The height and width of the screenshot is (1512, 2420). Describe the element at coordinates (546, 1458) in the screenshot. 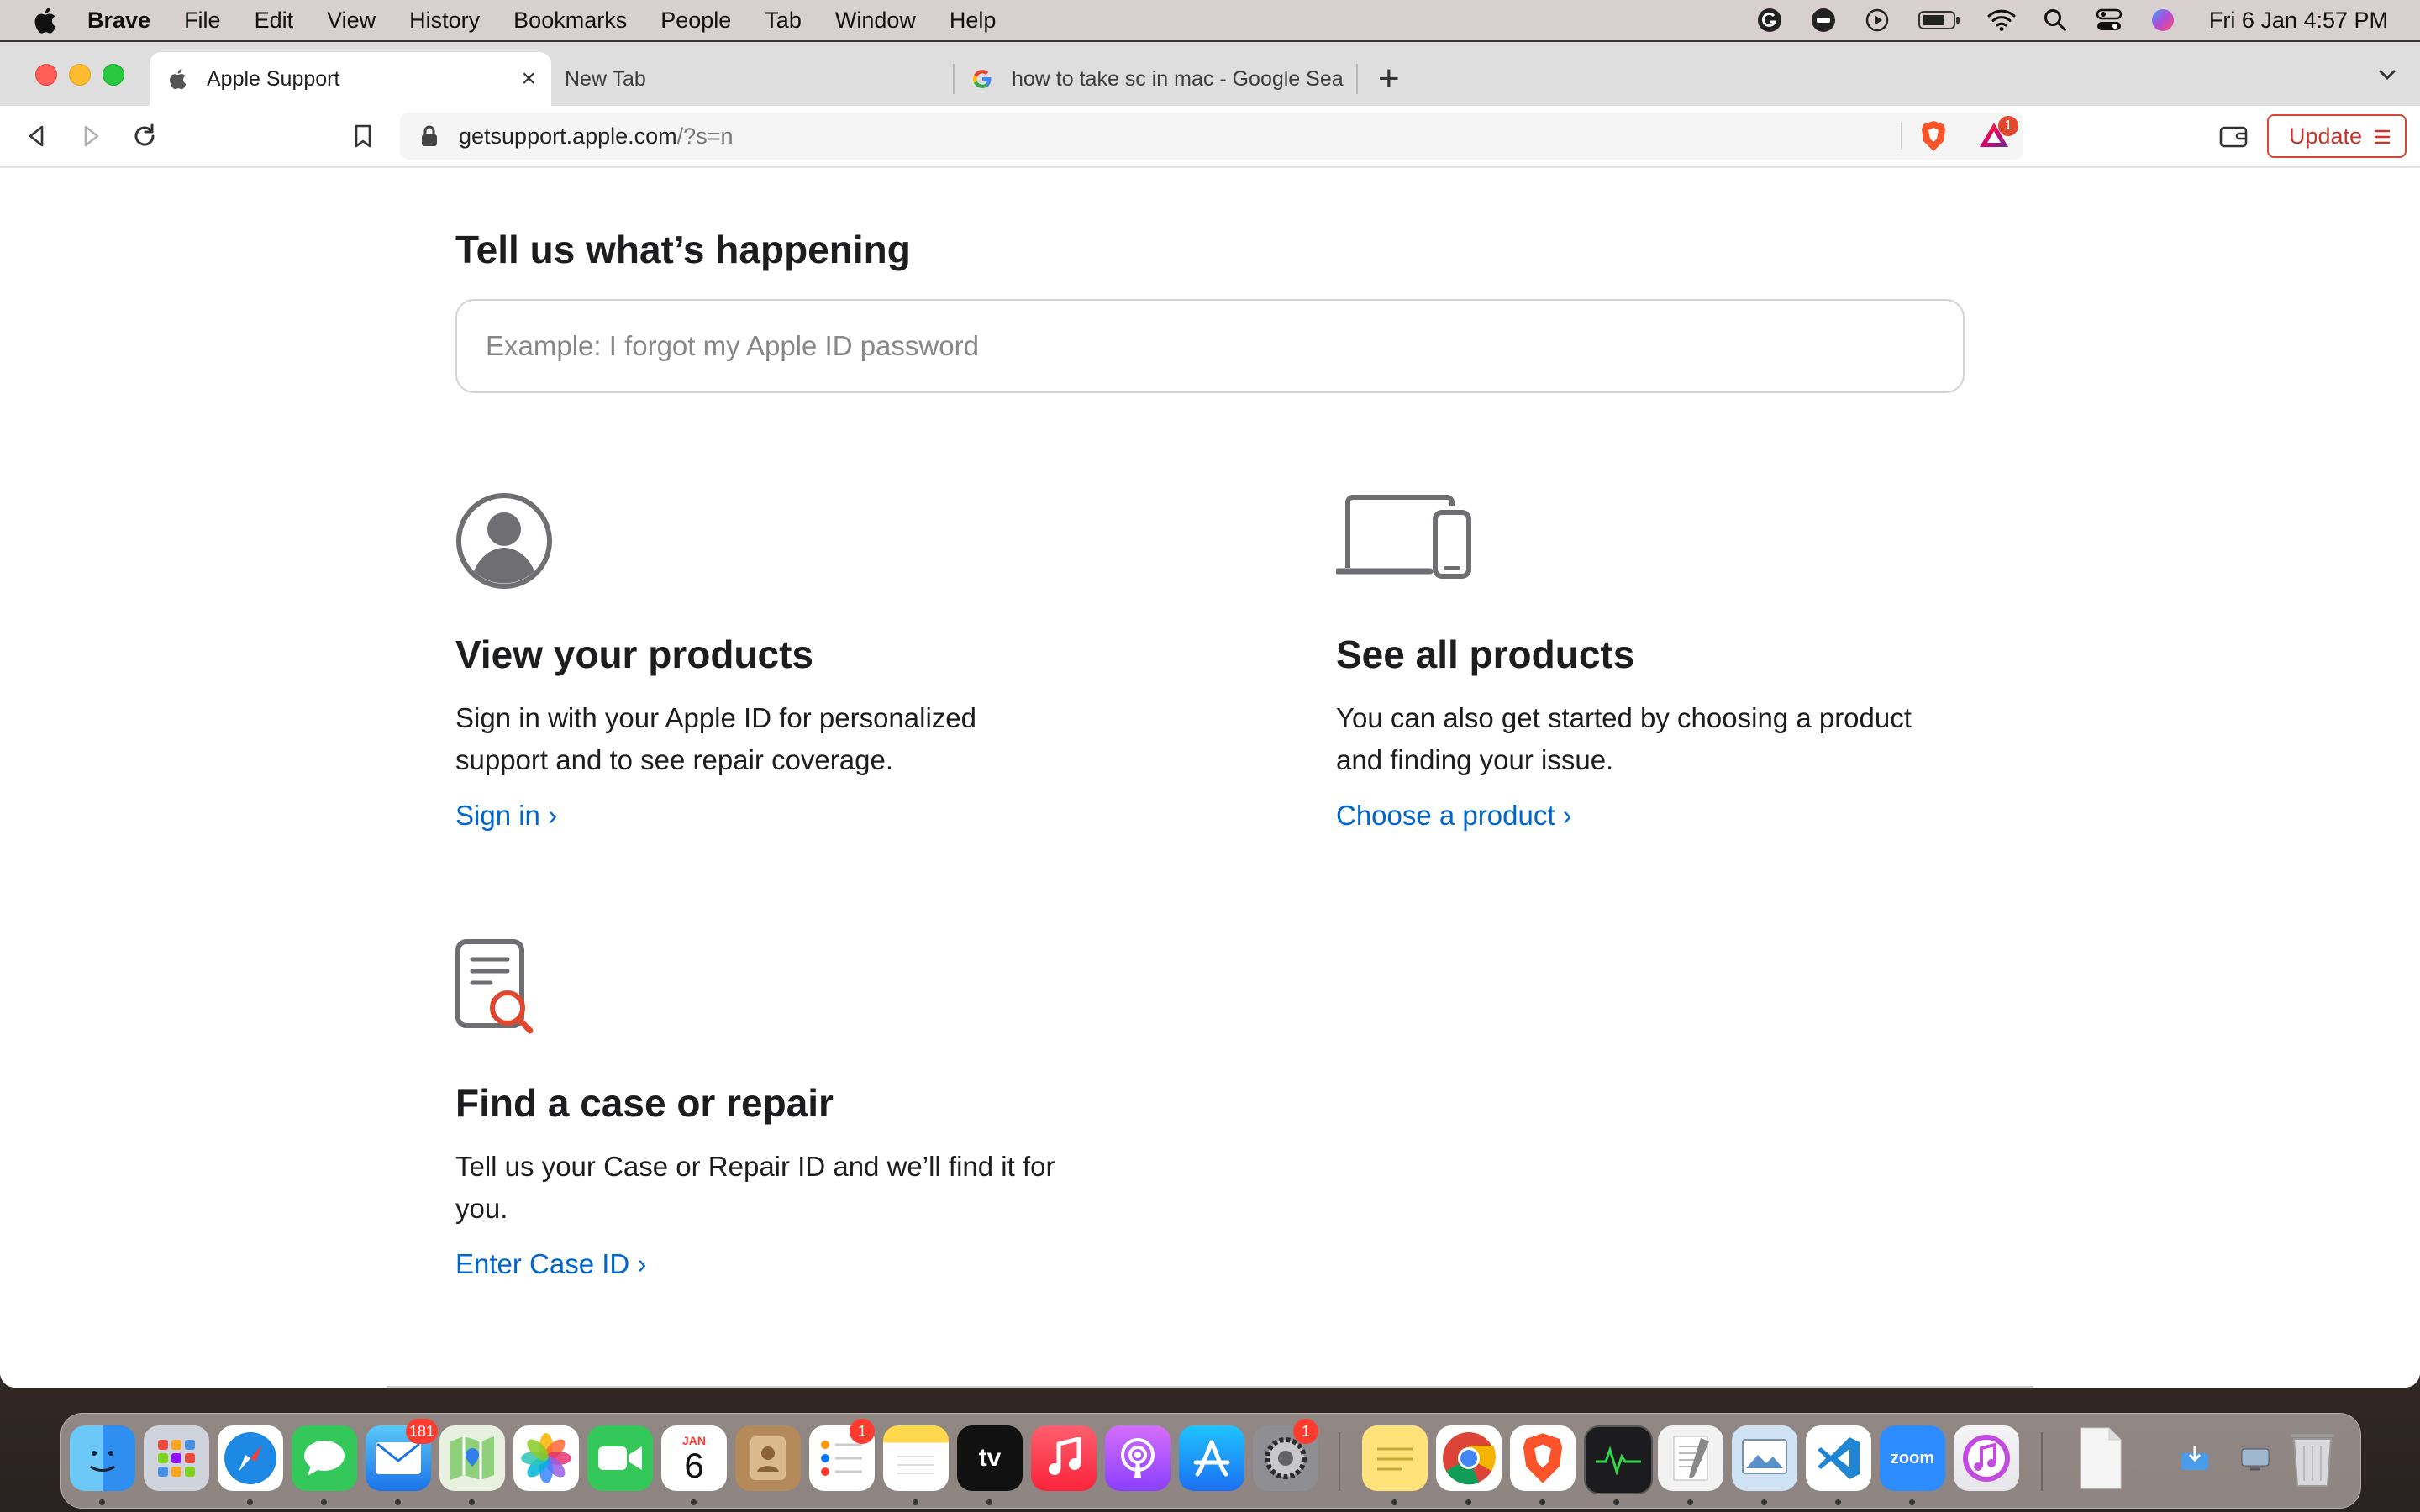

I see `photos-icon` at that location.